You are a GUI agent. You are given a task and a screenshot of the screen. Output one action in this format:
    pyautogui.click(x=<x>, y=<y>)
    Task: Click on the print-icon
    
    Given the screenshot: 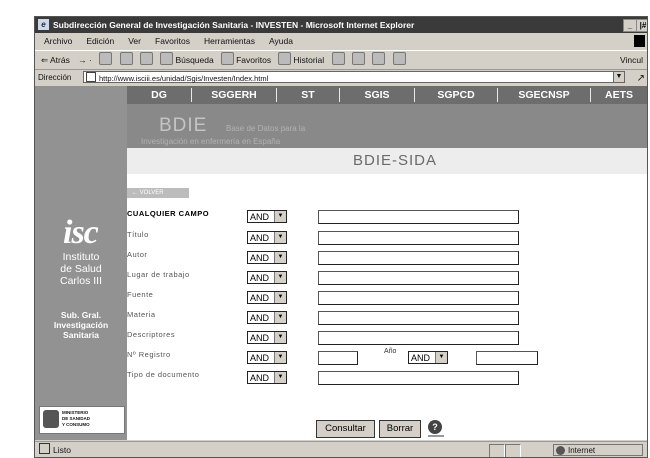 What is the action you would take?
    pyautogui.click(x=358, y=58)
    